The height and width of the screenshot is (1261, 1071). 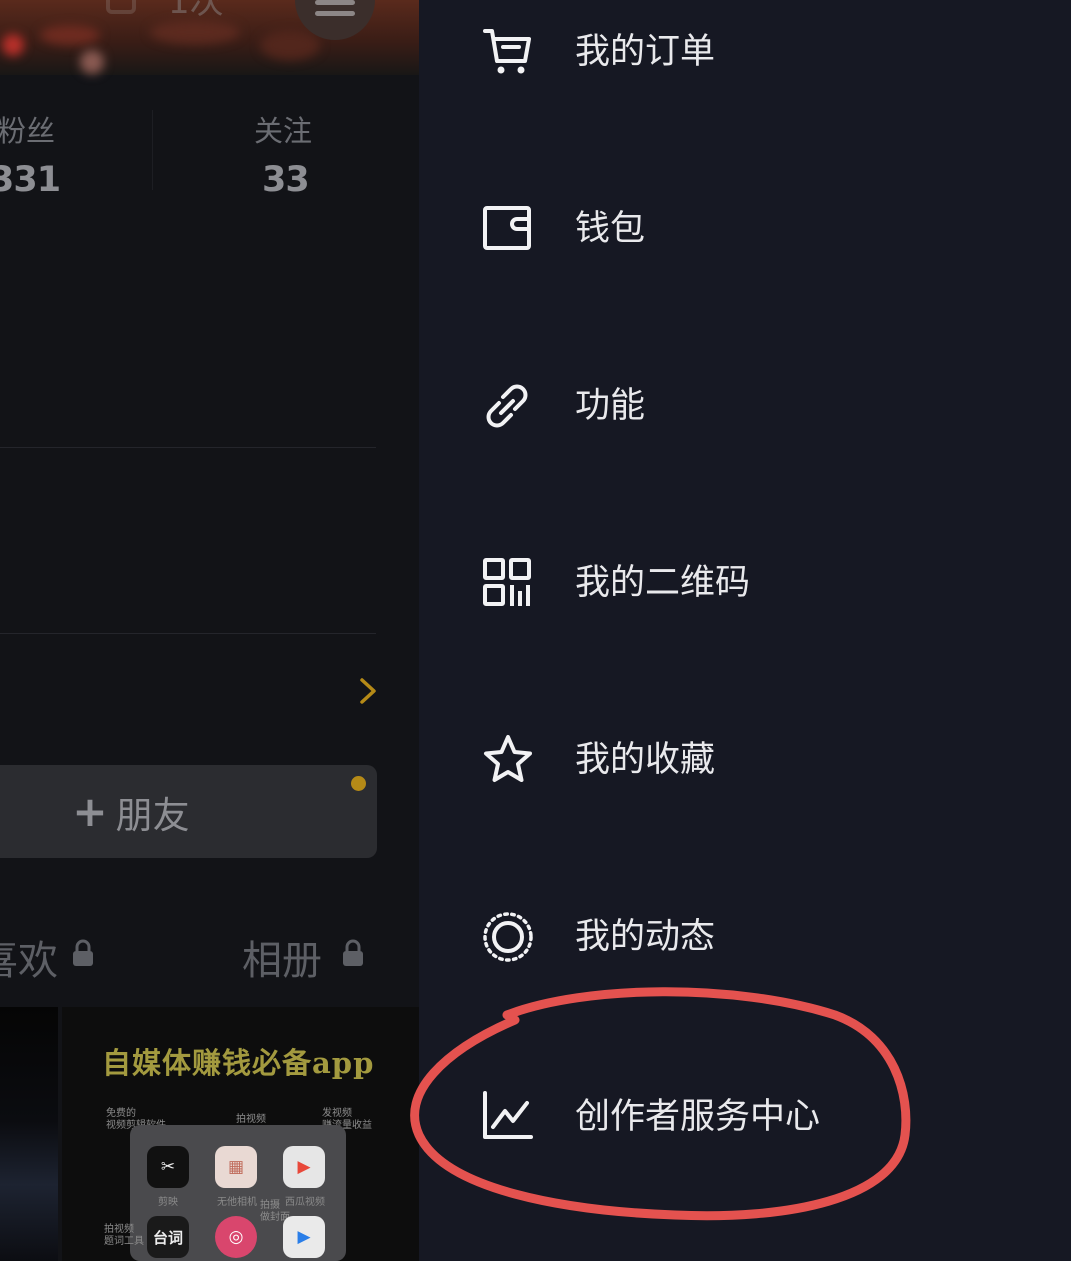 I want to click on tab-likes: 喜欢, so click(x=29, y=957).